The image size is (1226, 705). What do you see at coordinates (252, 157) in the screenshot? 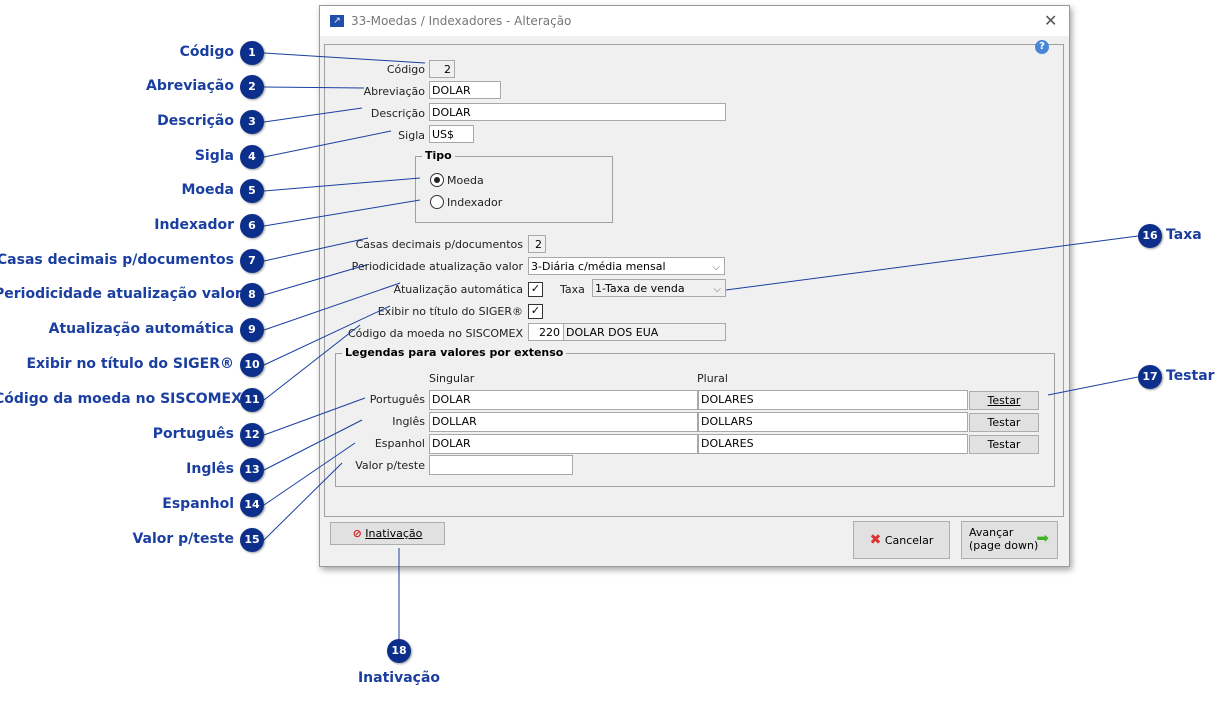
I see `callout-number-4: 4` at bounding box center [252, 157].